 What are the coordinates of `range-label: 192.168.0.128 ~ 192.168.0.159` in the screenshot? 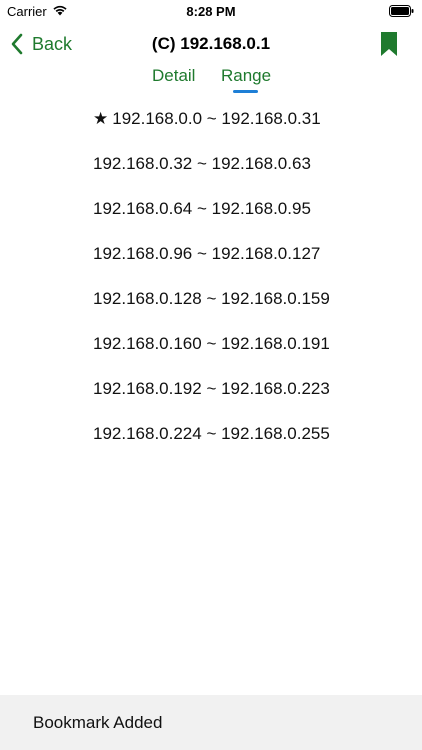 It's located at (211, 298).